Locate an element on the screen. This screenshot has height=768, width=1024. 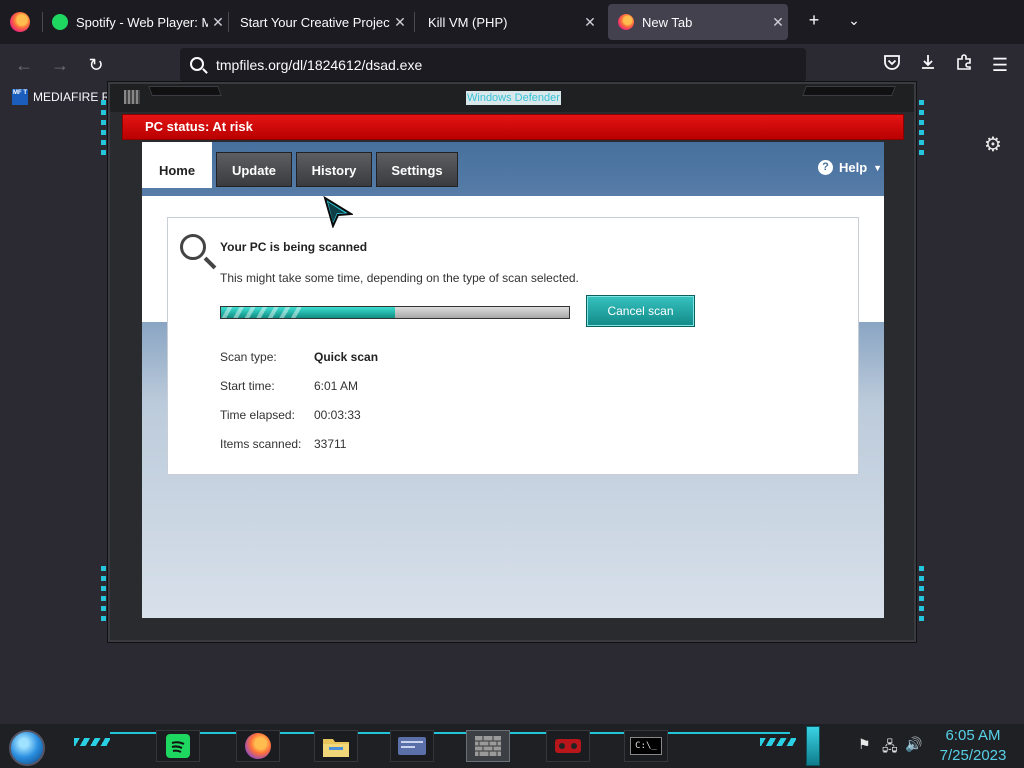
volume-icon: 🔊 is located at coordinates (913, 744).